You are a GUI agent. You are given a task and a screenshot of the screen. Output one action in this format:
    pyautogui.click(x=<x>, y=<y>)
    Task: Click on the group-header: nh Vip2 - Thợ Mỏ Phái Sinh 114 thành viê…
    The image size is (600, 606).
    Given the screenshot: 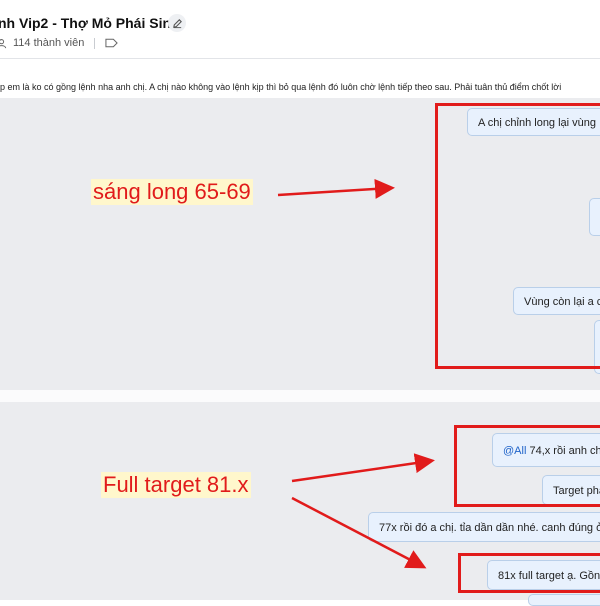 What is the action you would take?
    pyautogui.click(x=300, y=29)
    